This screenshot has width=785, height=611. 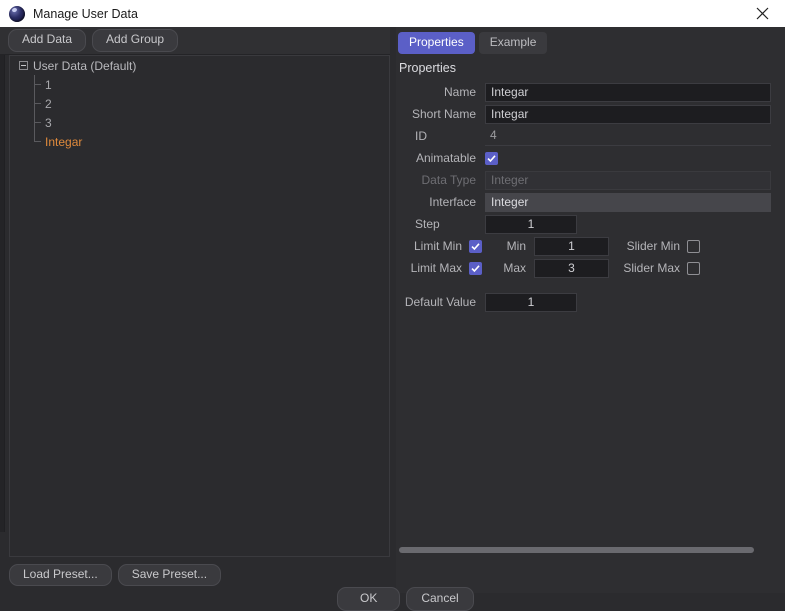 What do you see at coordinates (48, 84) in the screenshot?
I see `tree-item-label: 1` at bounding box center [48, 84].